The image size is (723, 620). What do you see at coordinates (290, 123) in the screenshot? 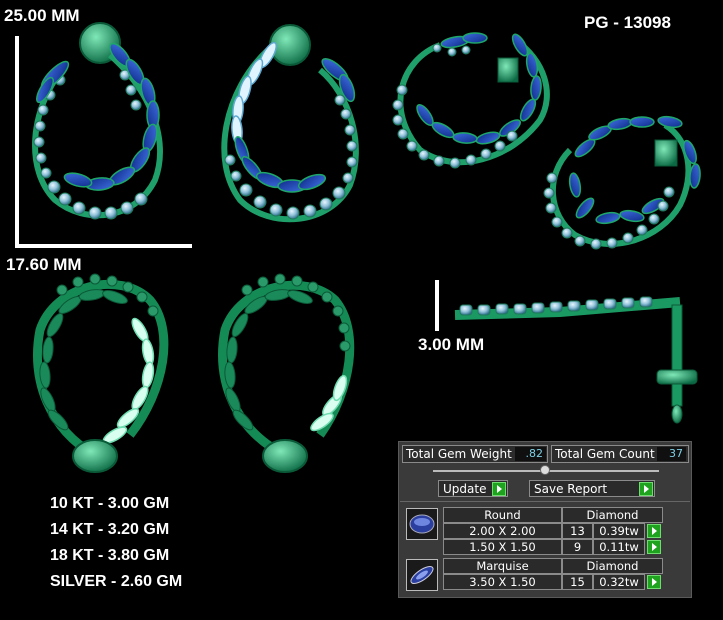
I see `earring-front-right` at bounding box center [290, 123].